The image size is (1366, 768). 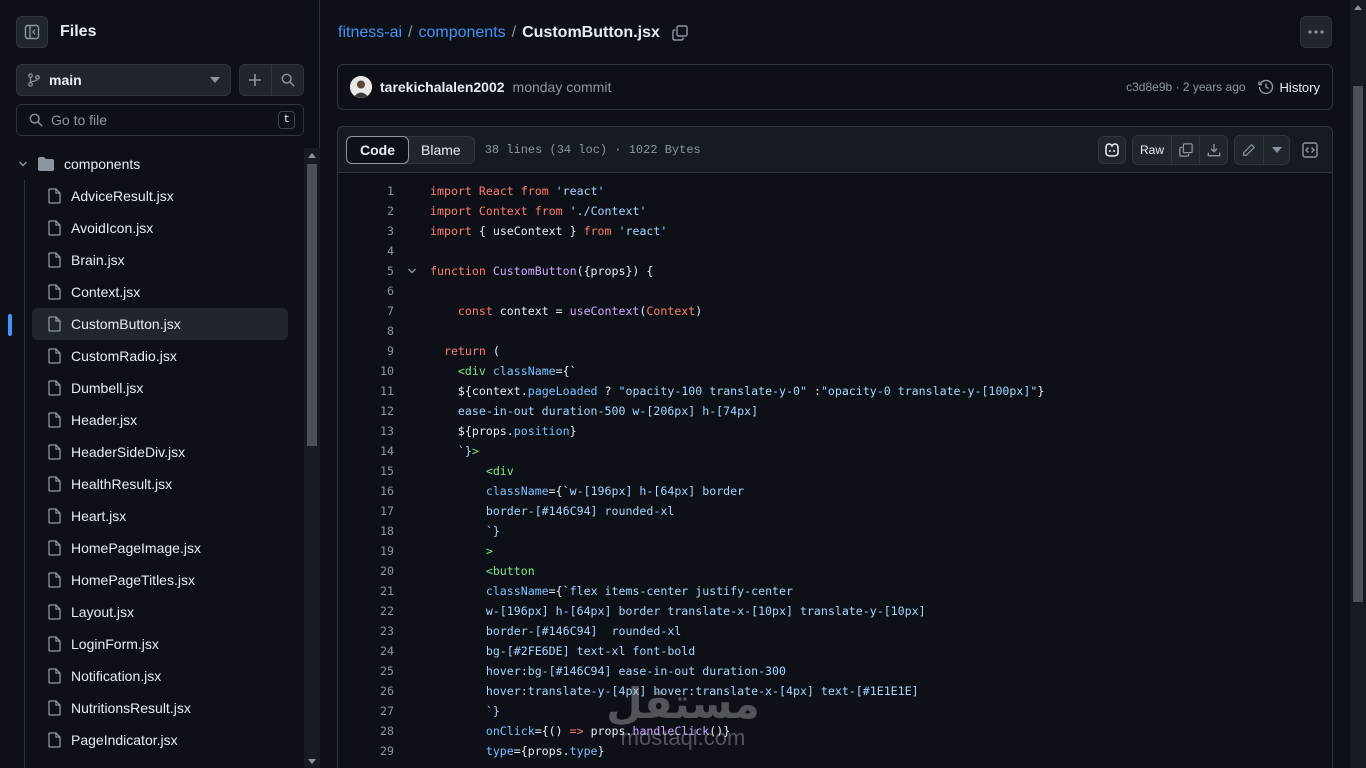 I want to click on line-number: 4, so click(x=366, y=251).